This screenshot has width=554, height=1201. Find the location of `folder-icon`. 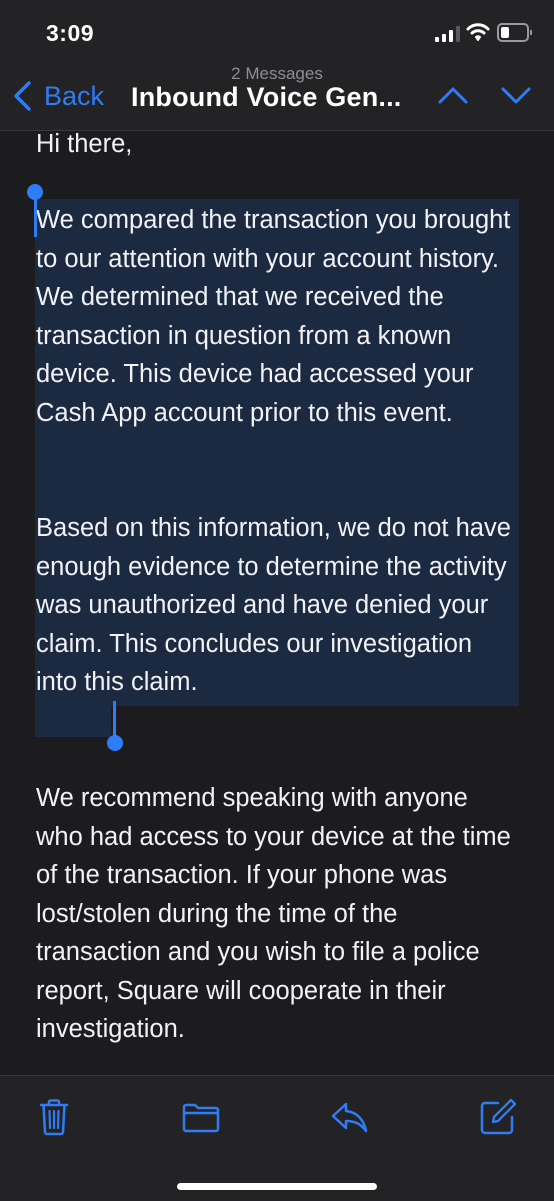

folder-icon is located at coordinates (201, 1118).